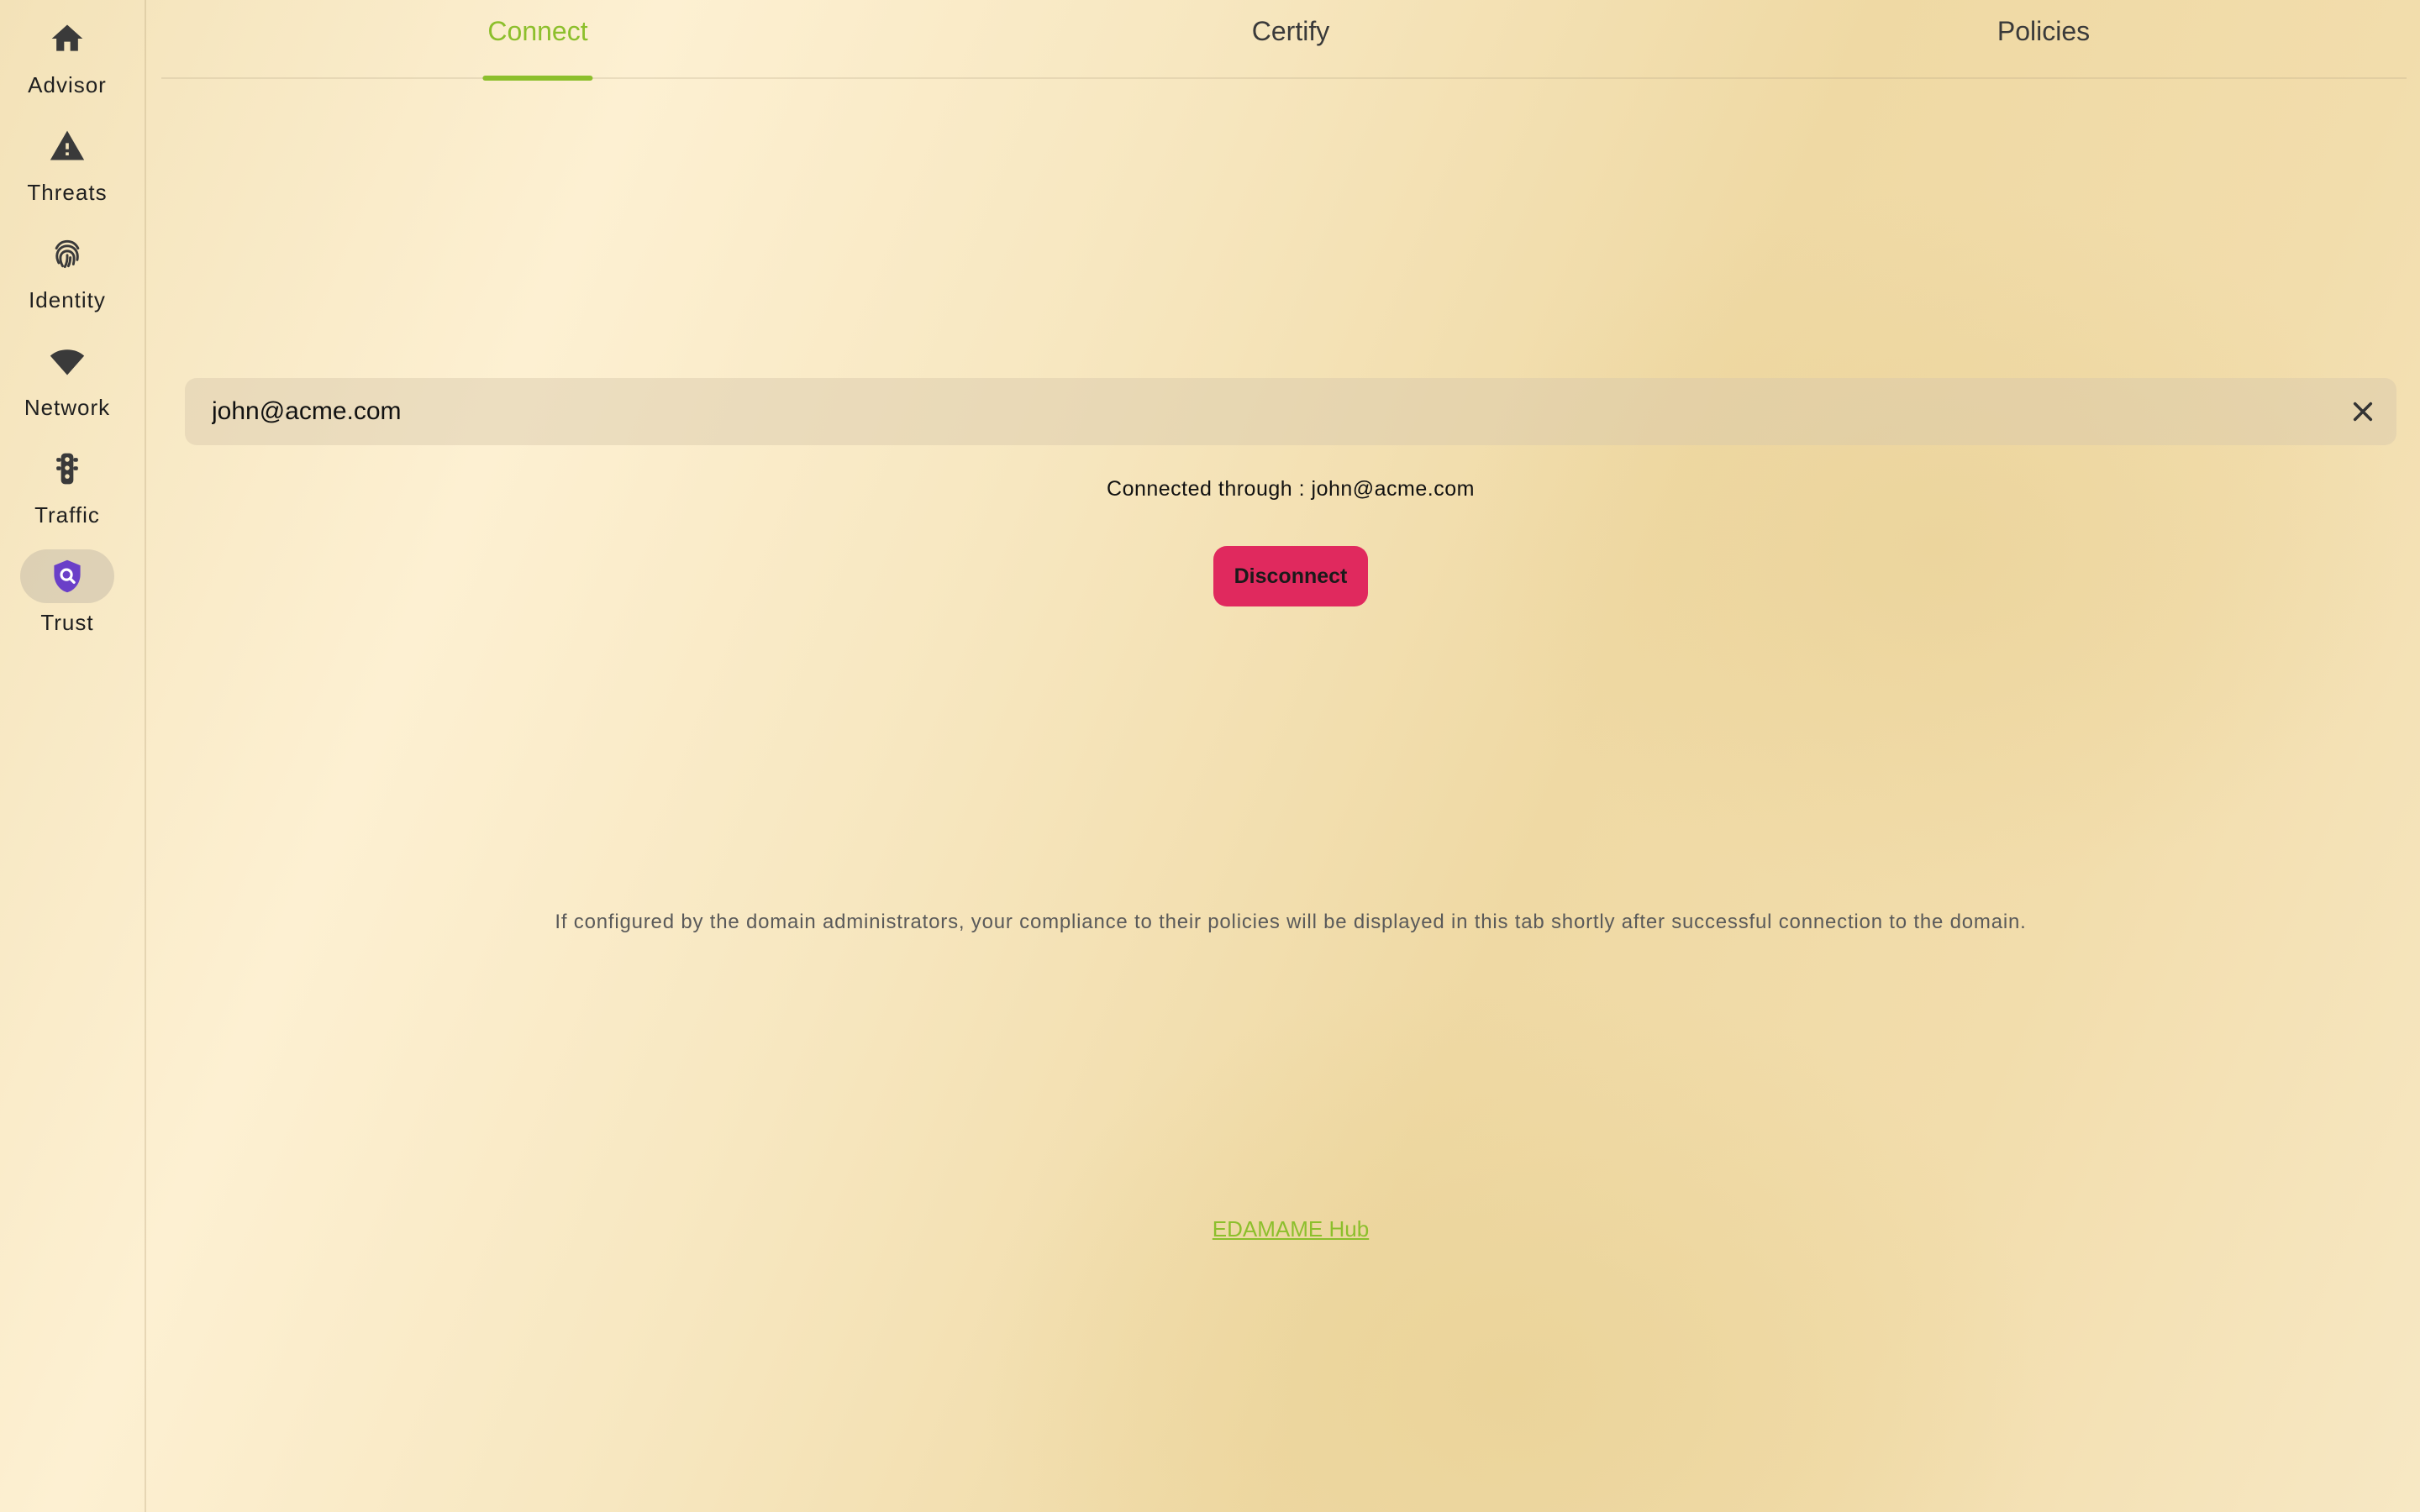 This screenshot has height=1512, width=2420. I want to click on sidebar-item-threats: Threats, so click(67, 173).